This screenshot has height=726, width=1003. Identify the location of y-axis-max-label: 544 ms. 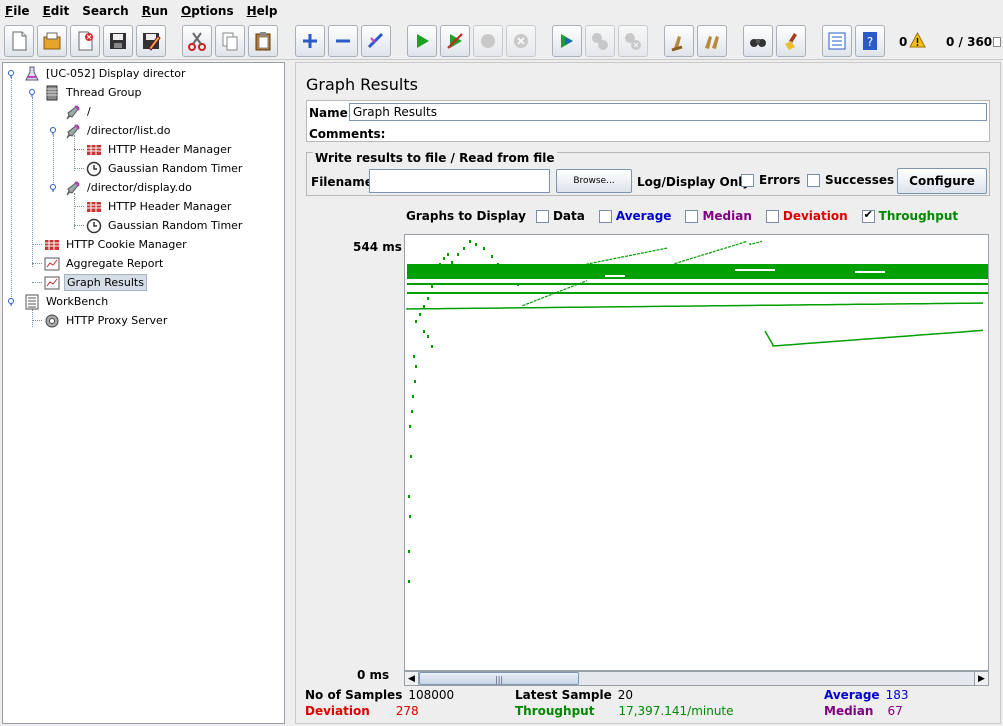
(377, 247).